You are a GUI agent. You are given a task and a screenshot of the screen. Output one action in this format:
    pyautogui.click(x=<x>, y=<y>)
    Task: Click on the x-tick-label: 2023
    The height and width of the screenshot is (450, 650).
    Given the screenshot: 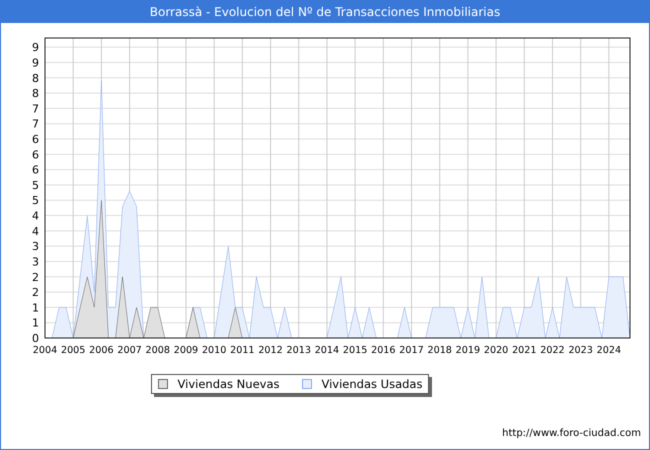 What is the action you would take?
    pyautogui.click(x=580, y=350)
    